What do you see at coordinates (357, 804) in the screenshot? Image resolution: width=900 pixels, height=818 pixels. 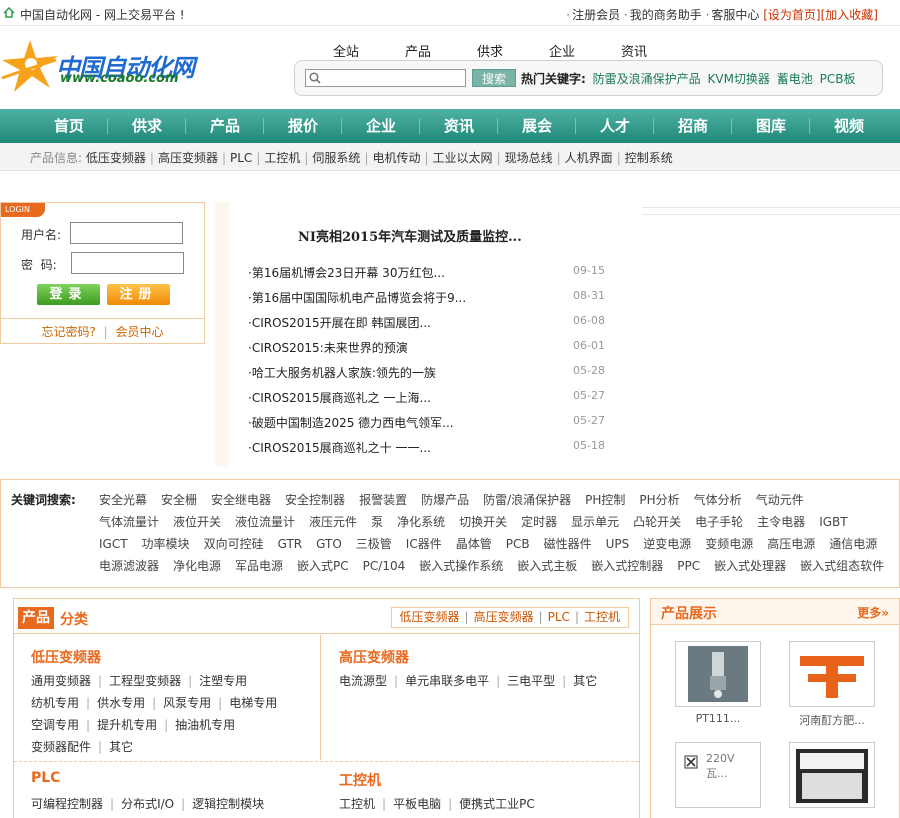 I see `category-link: 工控机` at bounding box center [357, 804].